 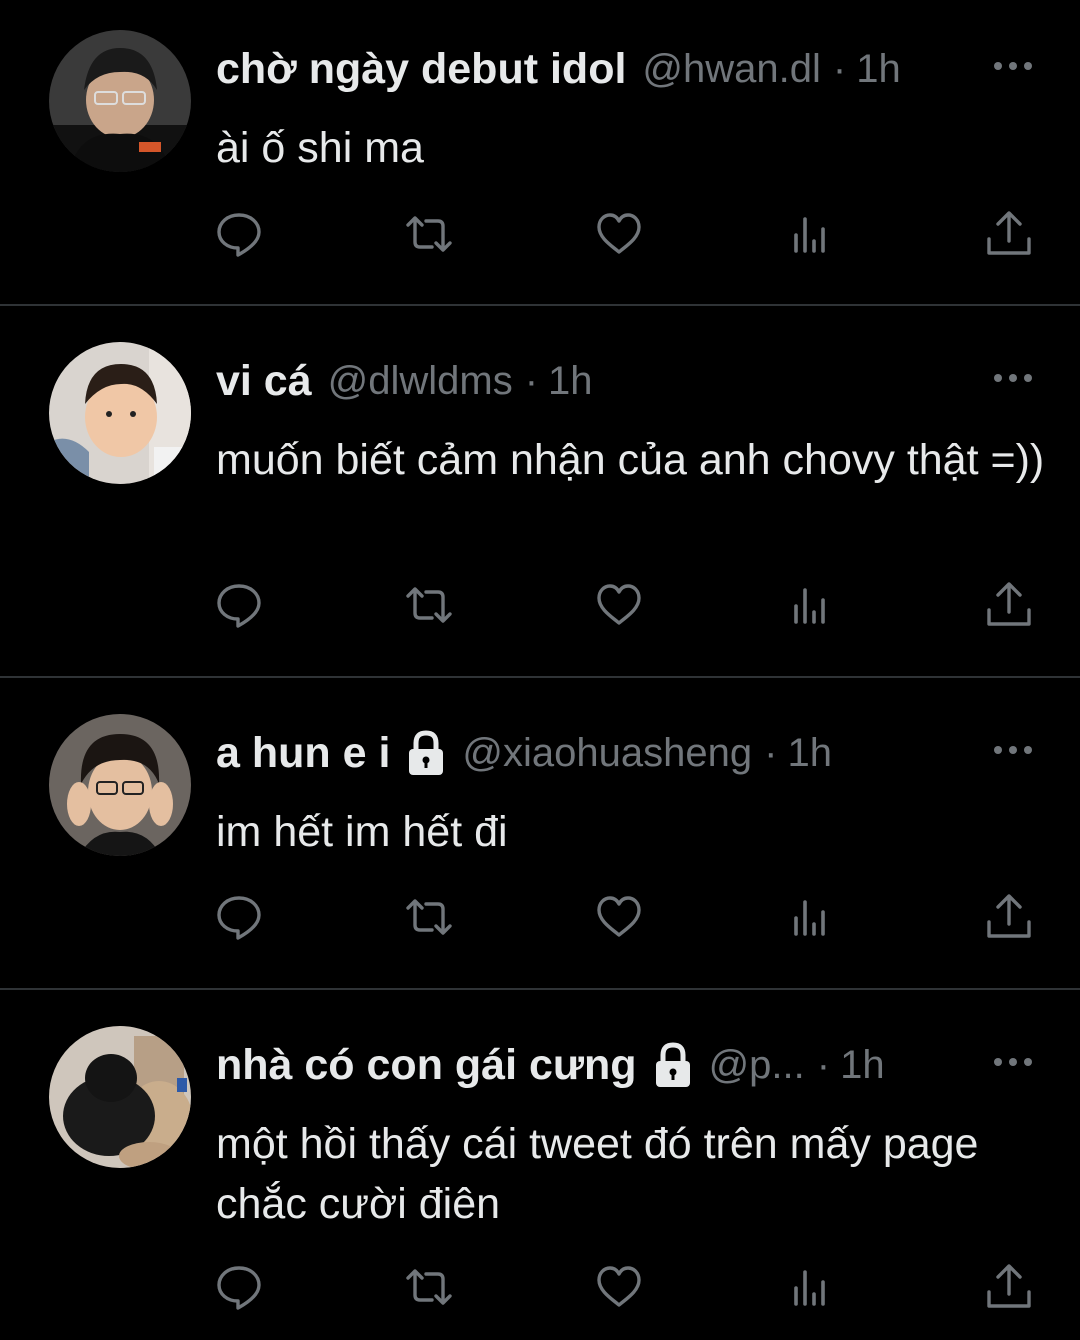 I want to click on tweet-header: a hun e i @xiaohuasheng · 1h, so click(x=524, y=753).